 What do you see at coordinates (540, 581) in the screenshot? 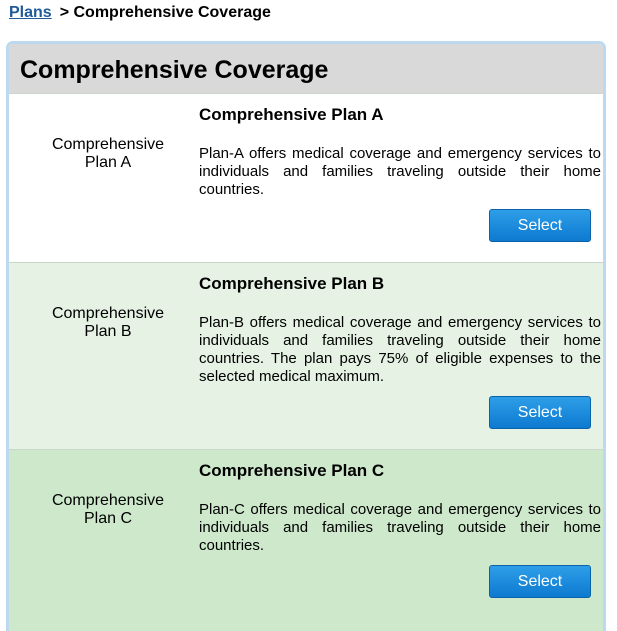
I see `select-plan-c-button: Select` at bounding box center [540, 581].